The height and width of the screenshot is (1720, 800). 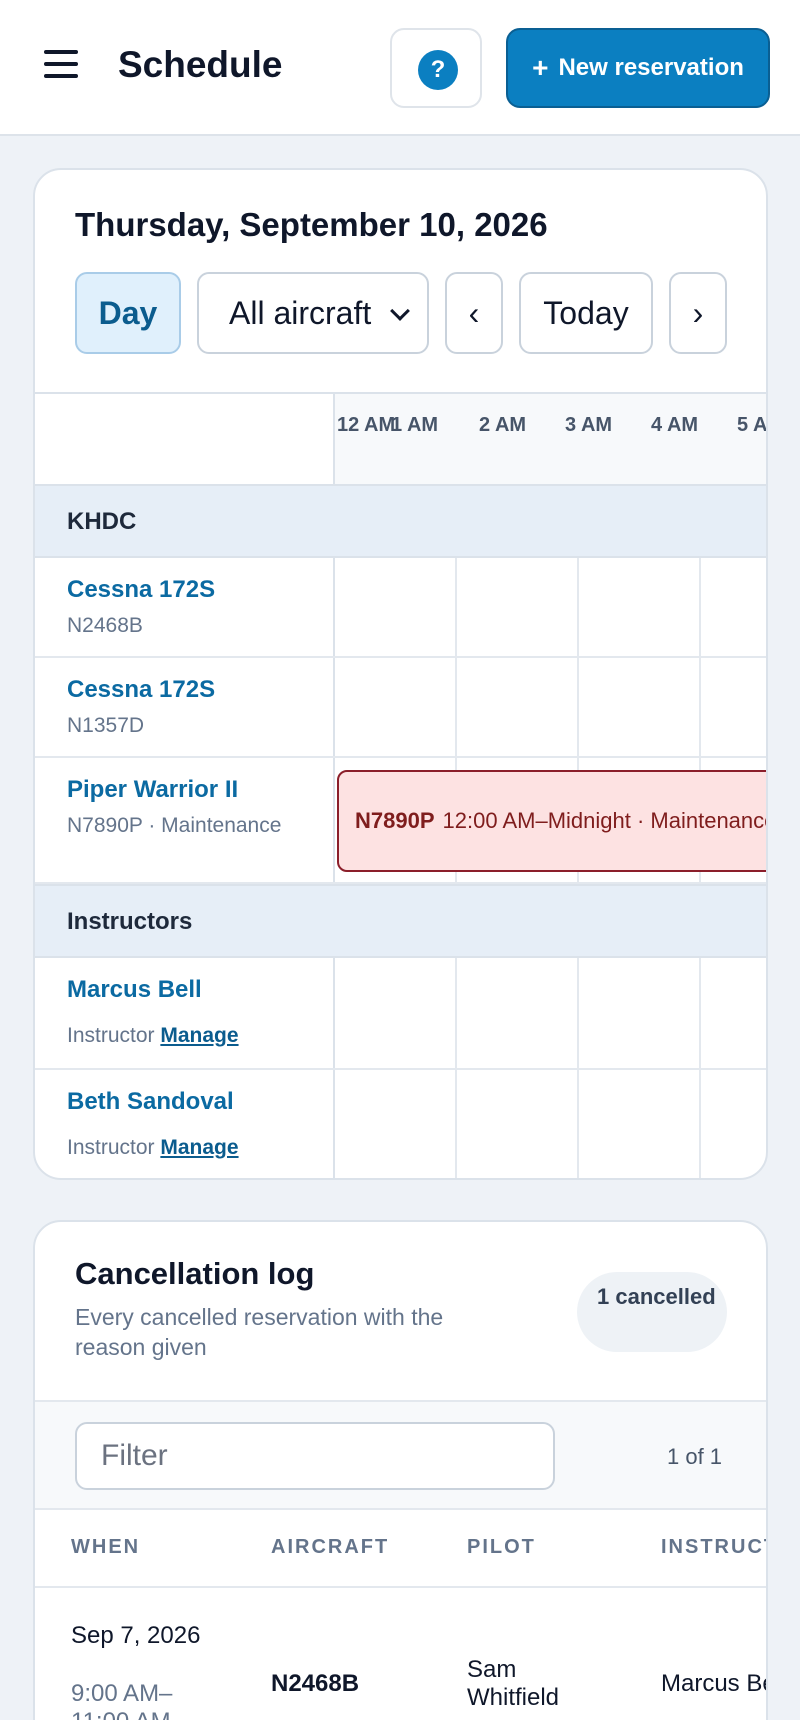 What do you see at coordinates (400, 311) in the screenshot?
I see `chevron-down-icon` at bounding box center [400, 311].